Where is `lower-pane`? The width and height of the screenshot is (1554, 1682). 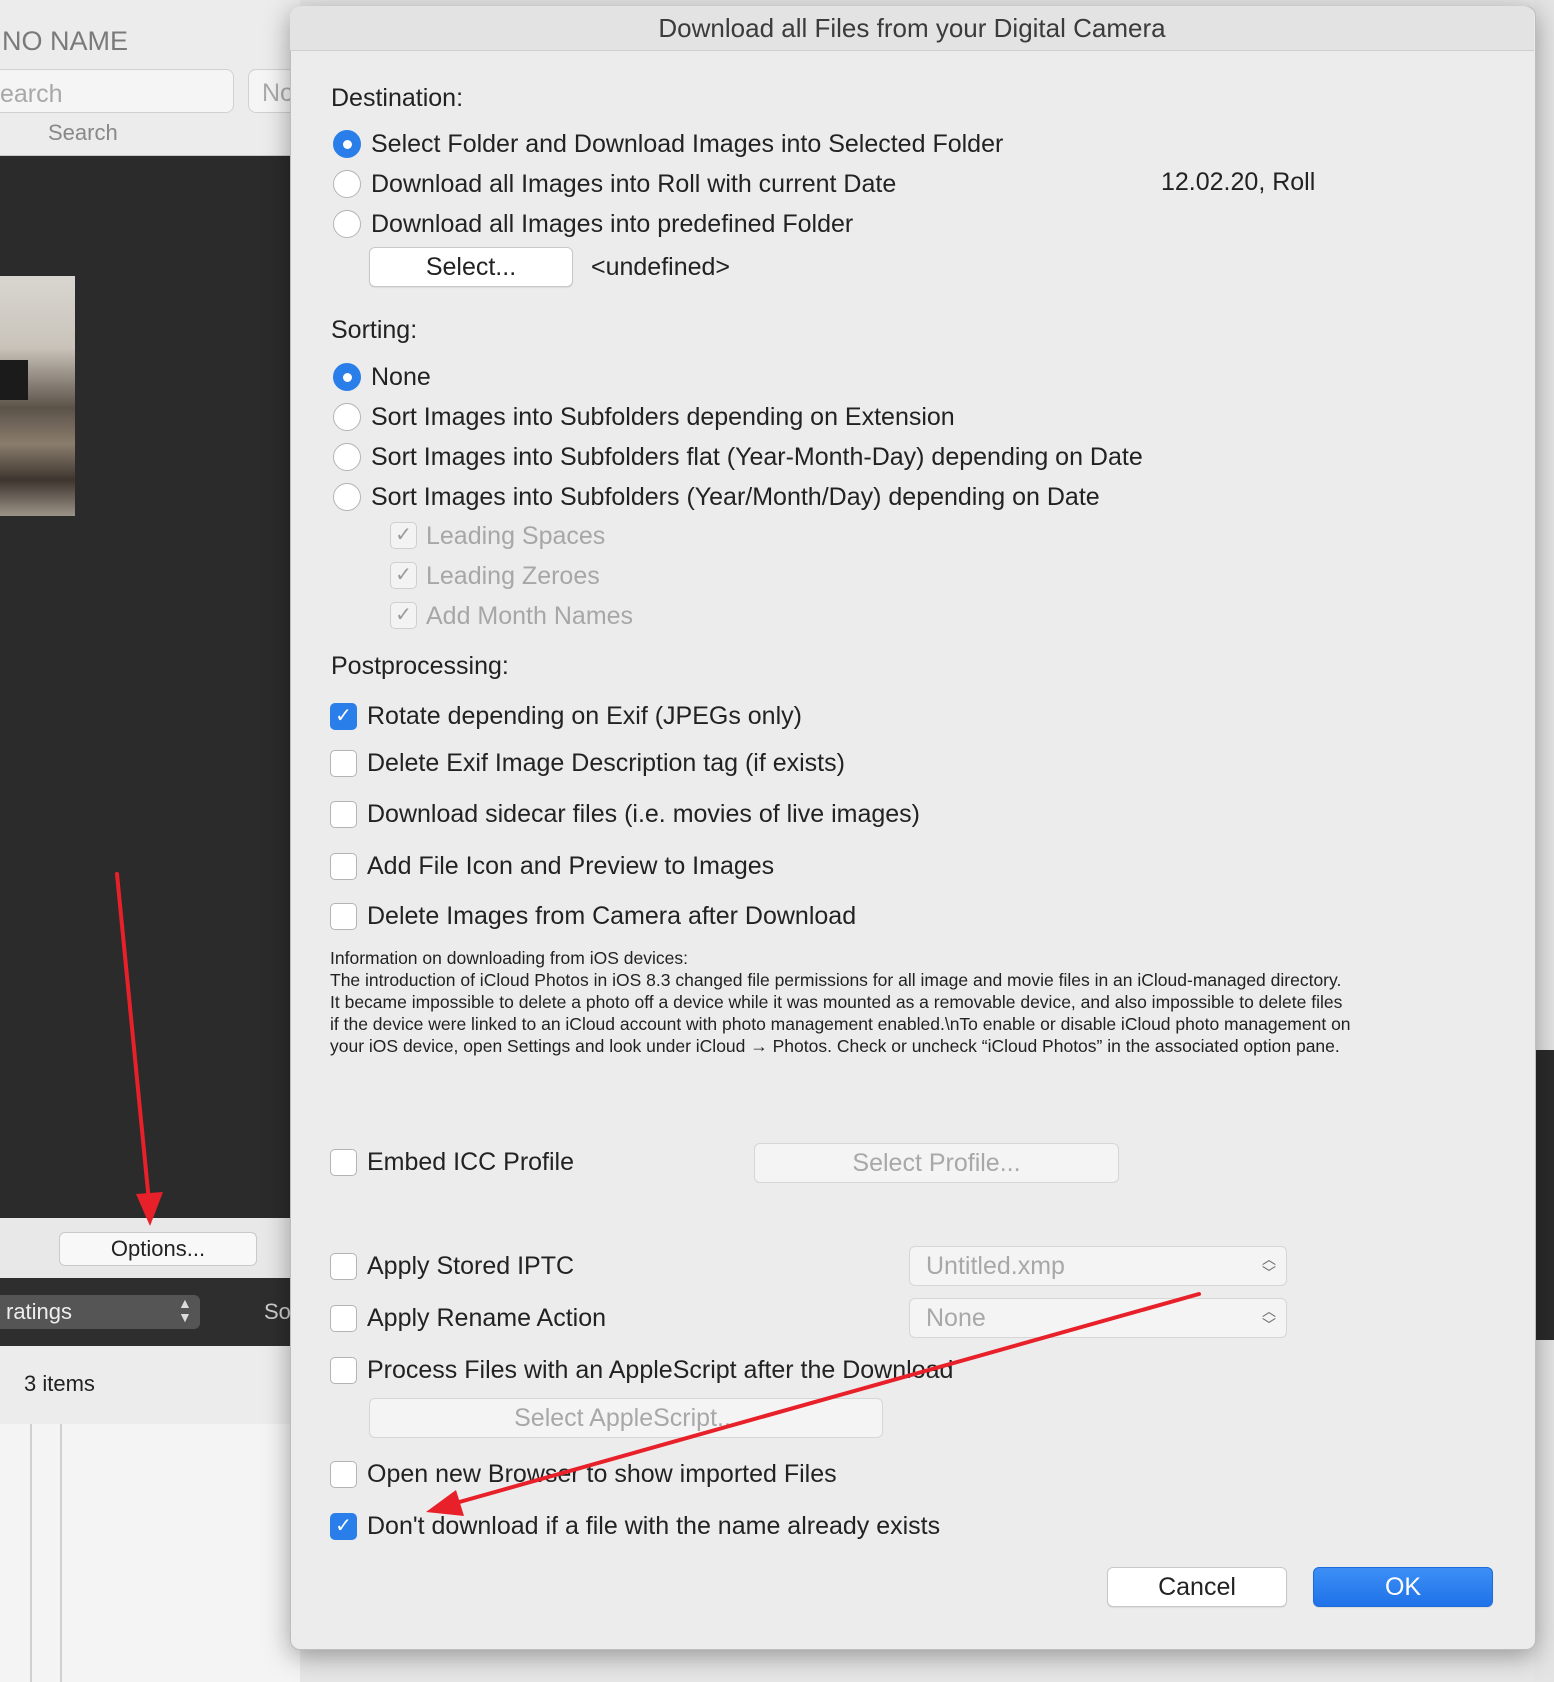 lower-pane is located at coordinates (150, 1553).